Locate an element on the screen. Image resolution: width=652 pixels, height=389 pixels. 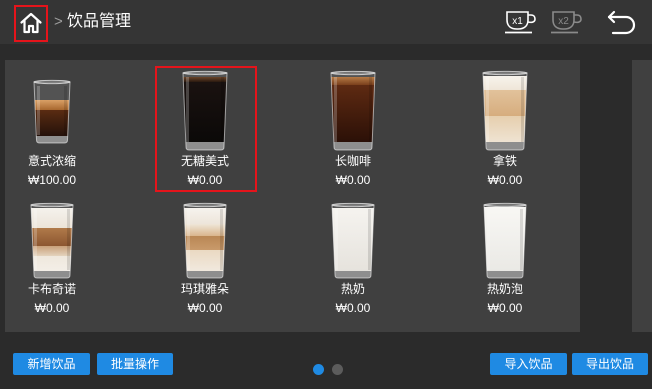
single-cup-button: x1 is located at coordinates (521, 22).